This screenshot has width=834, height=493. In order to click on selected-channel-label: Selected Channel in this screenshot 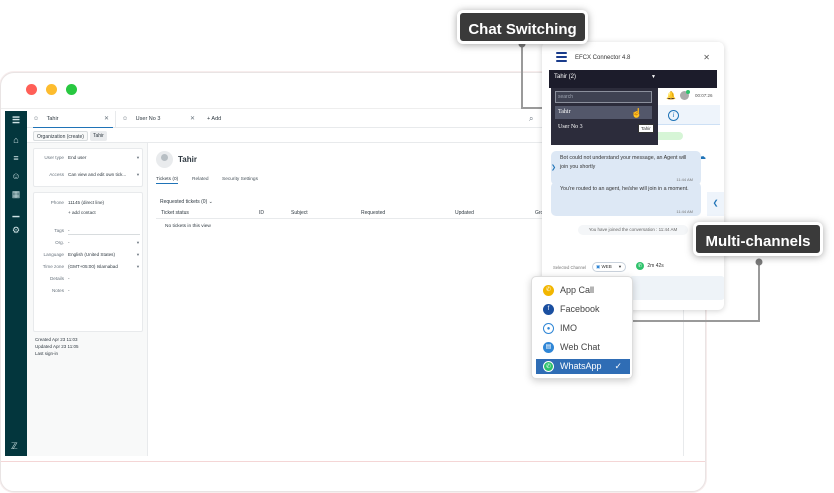, I will do `click(570, 267)`.